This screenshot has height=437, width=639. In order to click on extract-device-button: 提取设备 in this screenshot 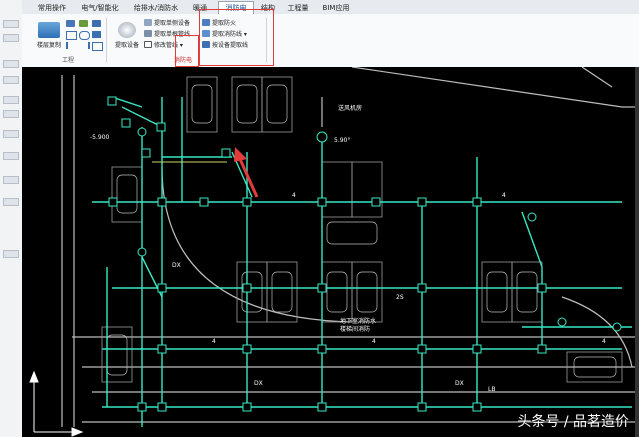, I will do `click(127, 35)`.